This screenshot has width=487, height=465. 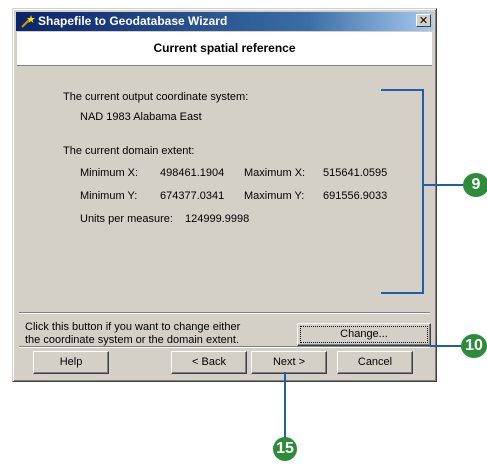 What do you see at coordinates (475, 185) in the screenshot?
I see `step-9-callout: 9` at bounding box center [475, 185].